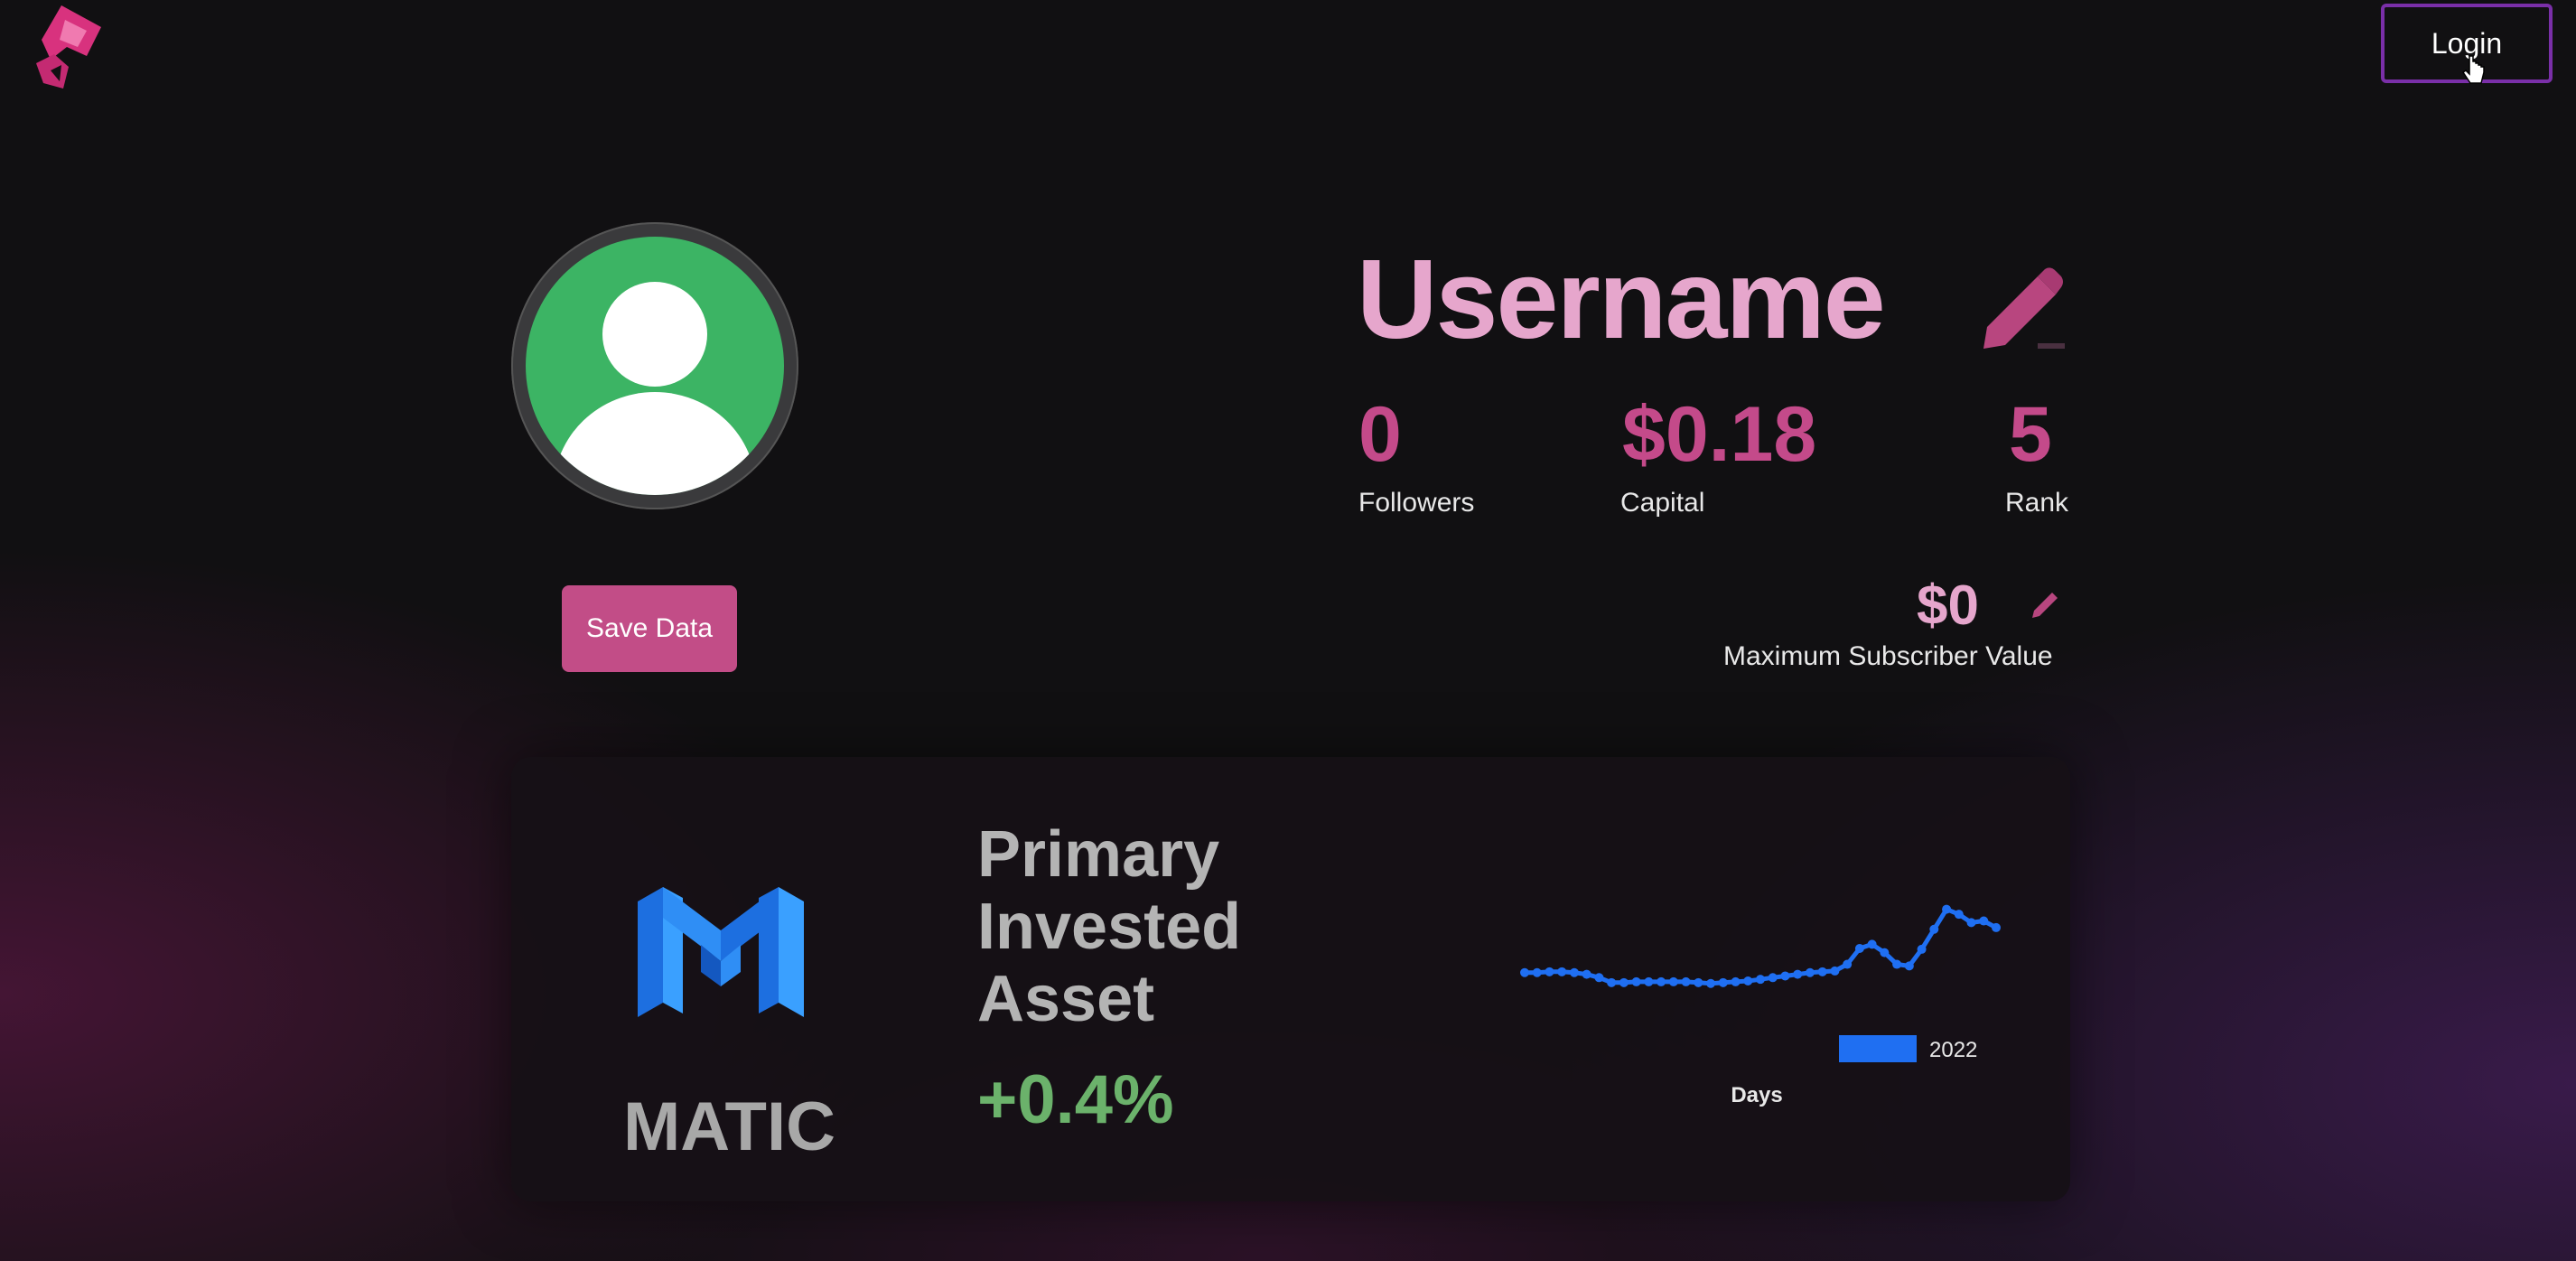  I want to click on asset-title: Primary Invested Asset, so click(1109, 927).